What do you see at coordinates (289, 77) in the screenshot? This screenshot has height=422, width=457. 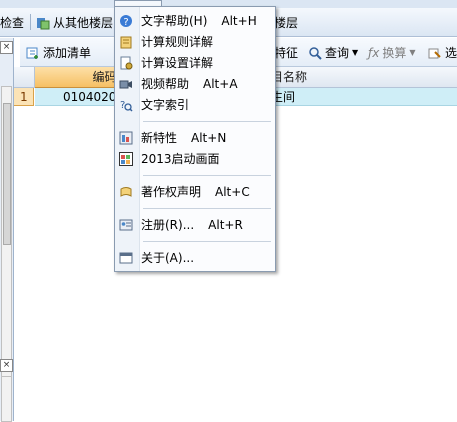 I see `column-header-name-label: 目名称` at bounding box center [289, 77].